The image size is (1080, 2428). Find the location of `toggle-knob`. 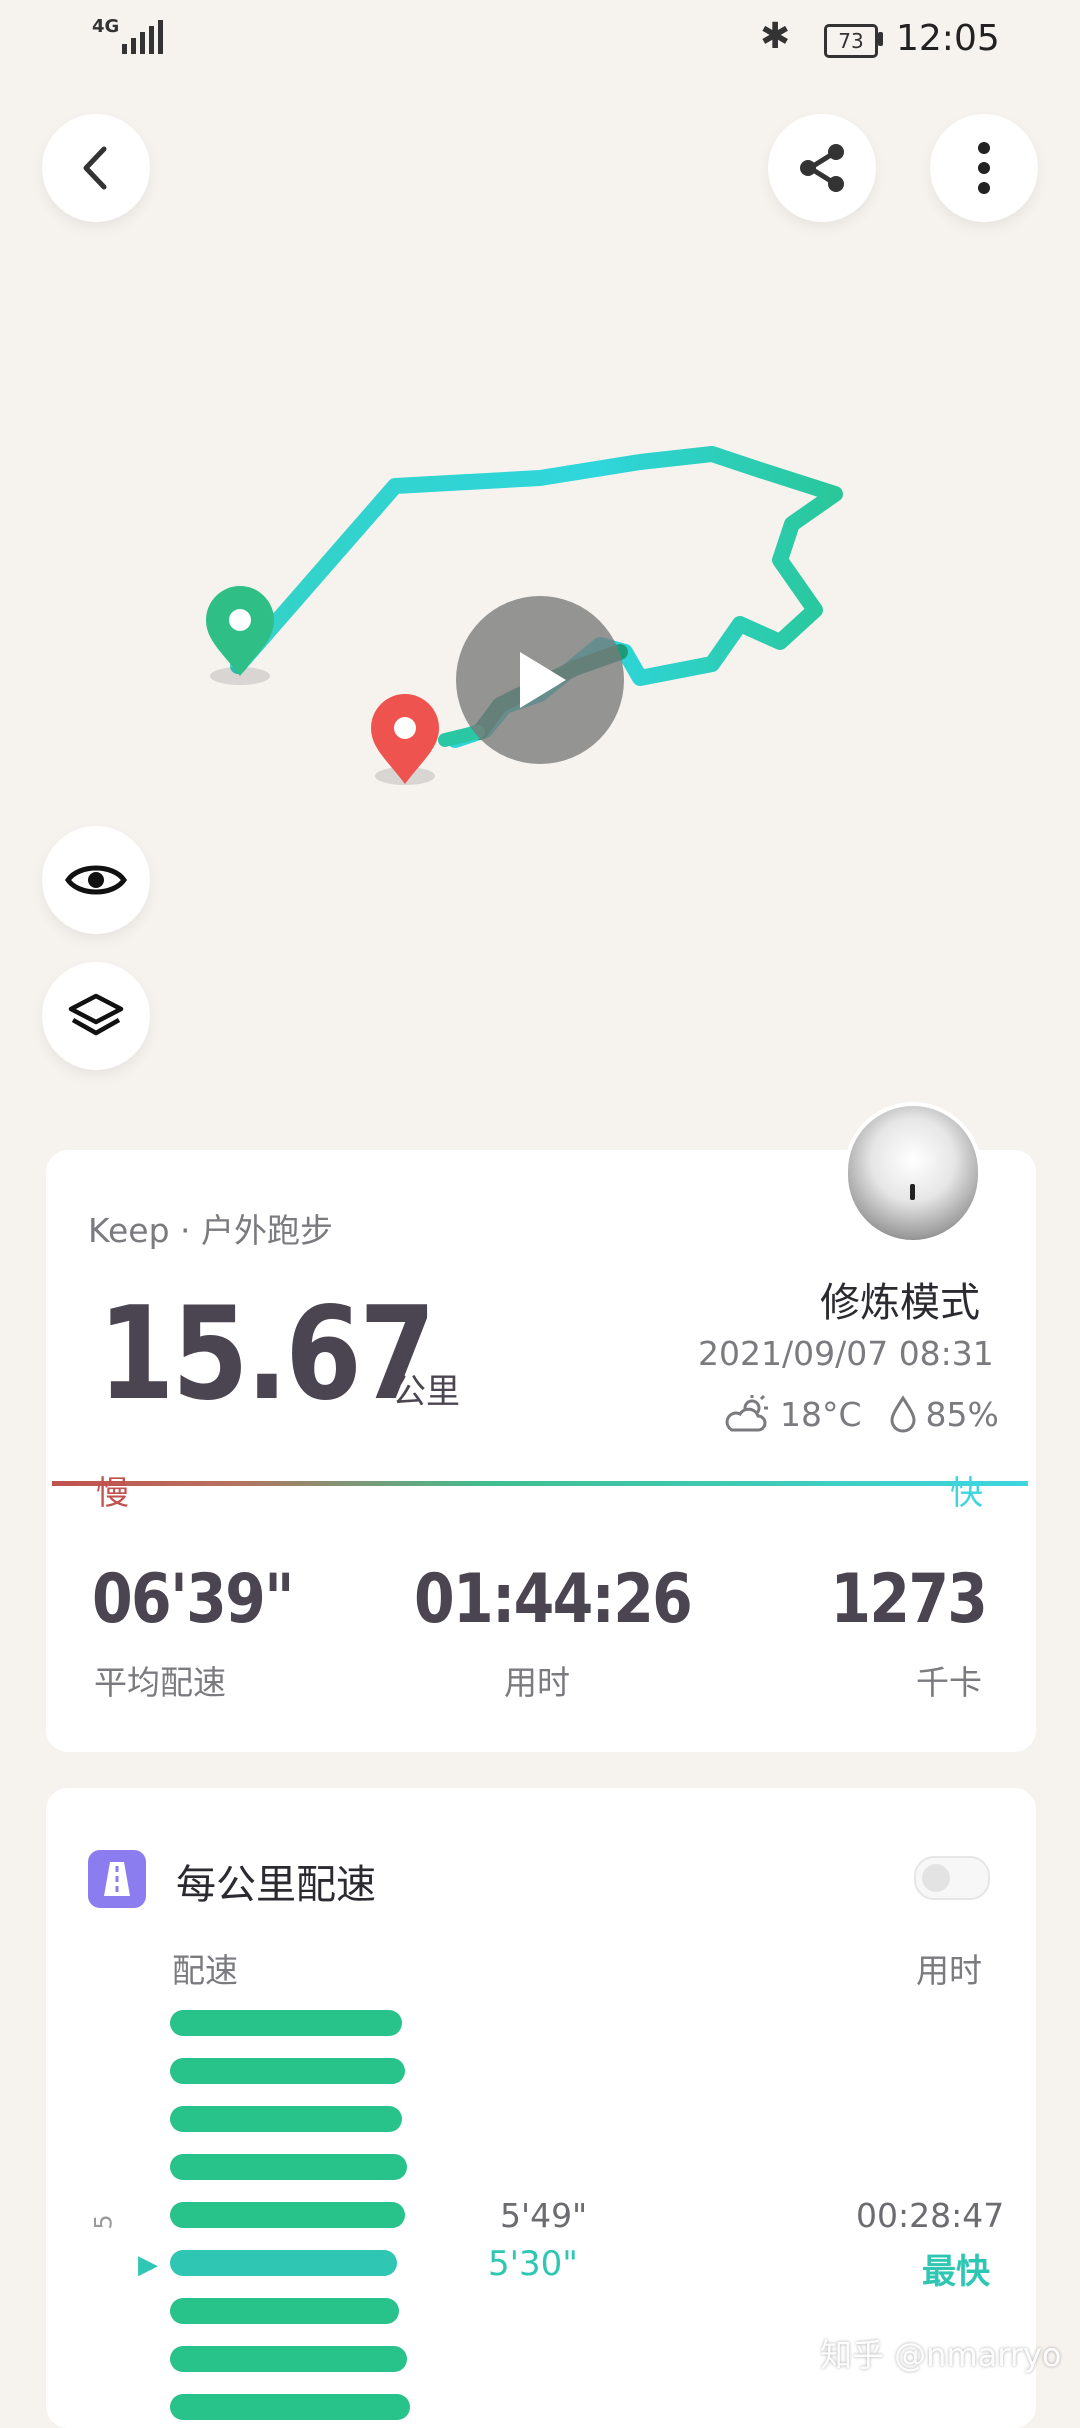

toggle-knob is located at coordinates (936, 1878).